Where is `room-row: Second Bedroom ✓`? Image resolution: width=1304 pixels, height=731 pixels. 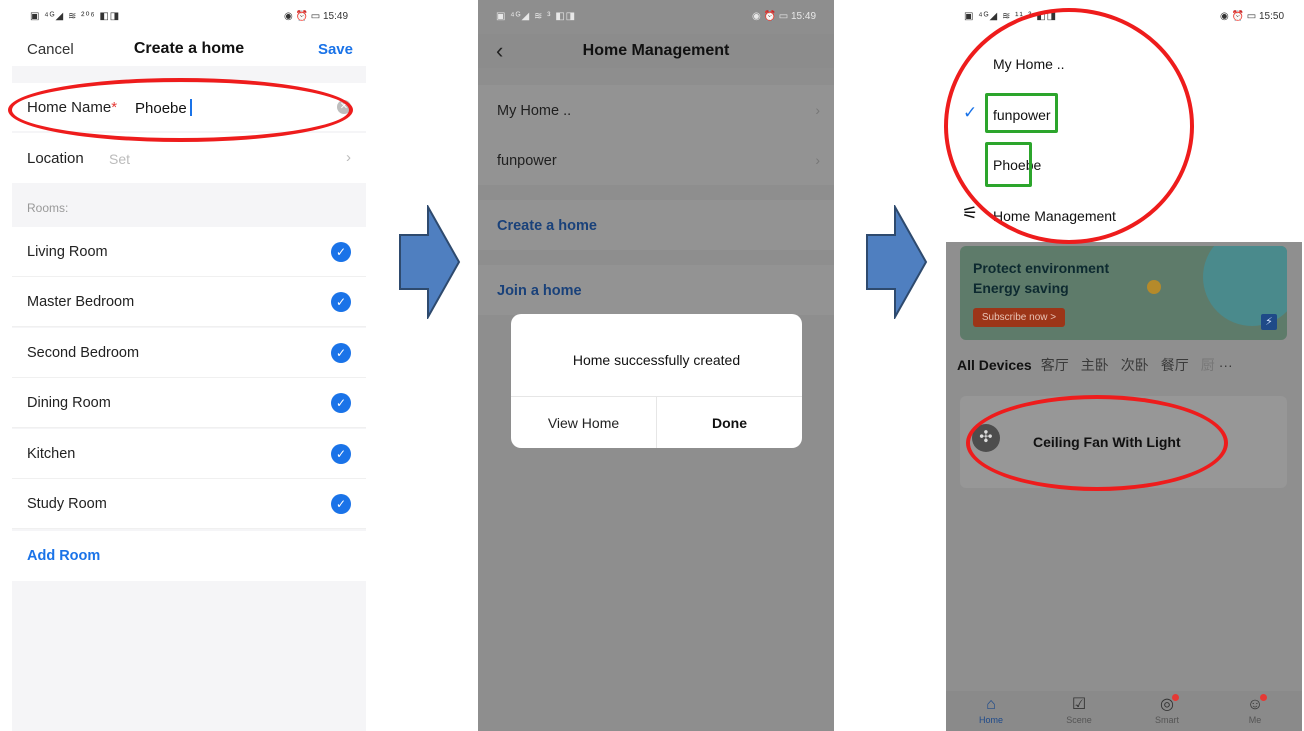 room-row: Second Bedroom ✓ is located at coordinates (189, 353).